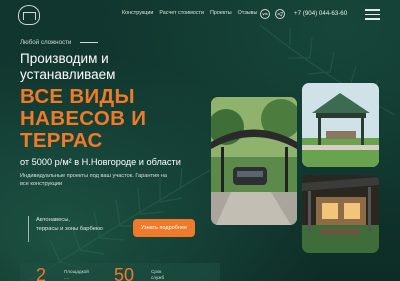 This screenshot has width=400, height=281. I want to click on nav-item-projects: Проекты, so click(221, 13).